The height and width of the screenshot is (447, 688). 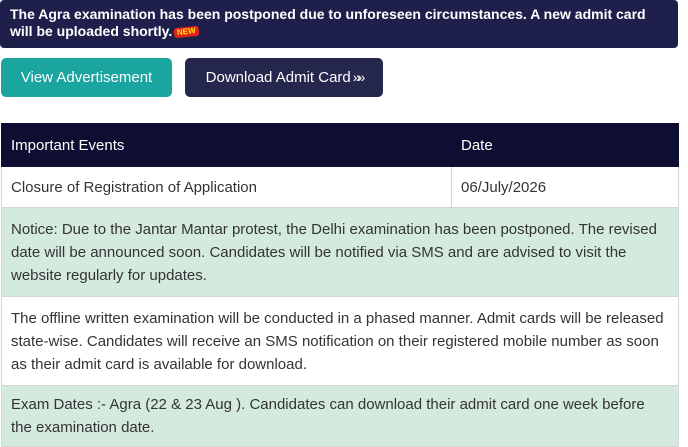 What do you see at coordinates (358, 77) in the screenshot?
I see `double-chevron-right-icon: »»` at bounding box center [358, 77].